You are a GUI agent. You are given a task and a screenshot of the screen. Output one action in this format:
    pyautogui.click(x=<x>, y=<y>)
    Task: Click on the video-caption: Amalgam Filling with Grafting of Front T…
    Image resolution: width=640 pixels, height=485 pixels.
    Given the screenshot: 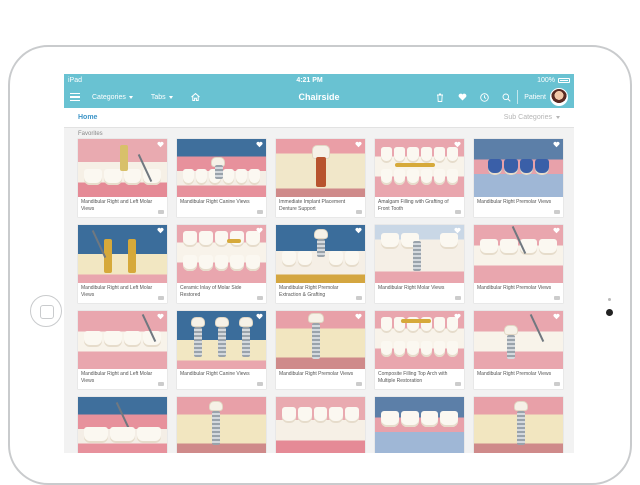 What is the action you would take?
    pyautogui.click(x=419, y=207)
    